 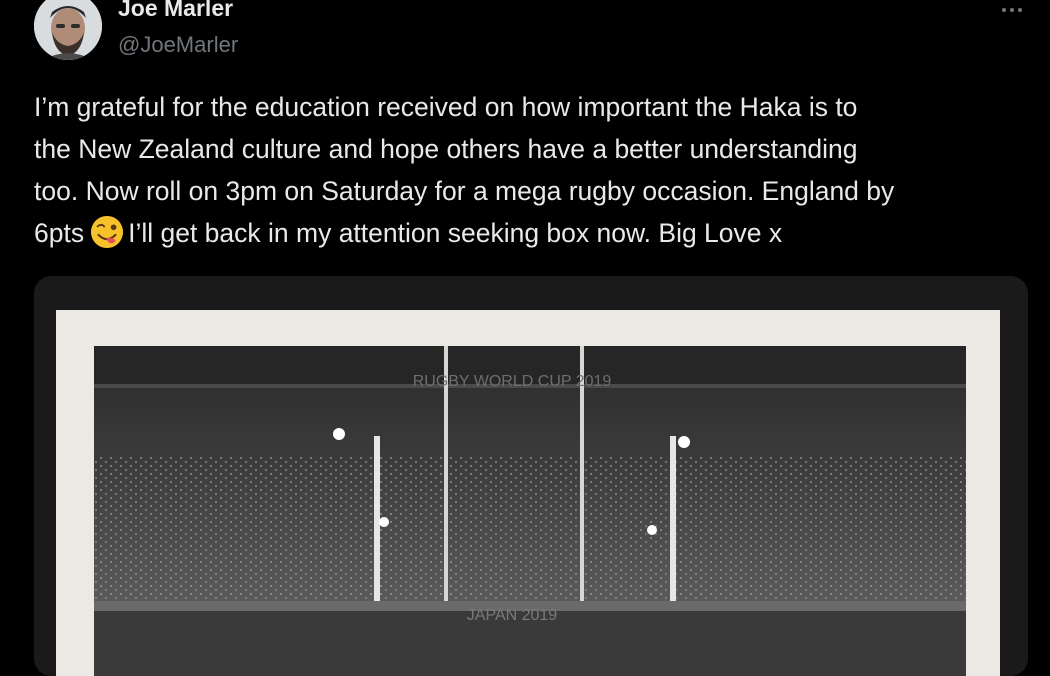 I want to click on more-horizontal-icon, so click(x=1004, y=10).